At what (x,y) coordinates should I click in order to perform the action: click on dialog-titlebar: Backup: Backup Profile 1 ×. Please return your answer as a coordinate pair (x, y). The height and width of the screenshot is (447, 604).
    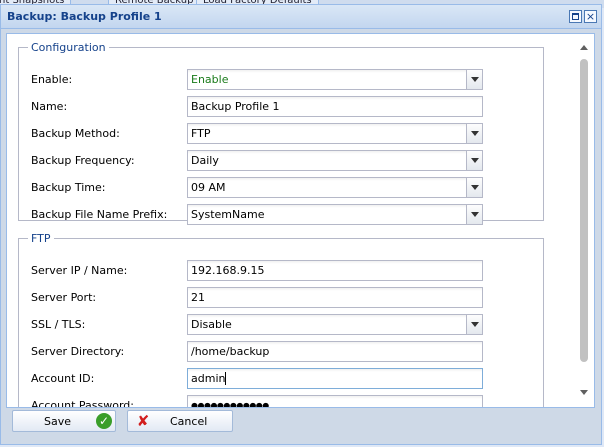
    Looking at the image, I should click on (301, 17).